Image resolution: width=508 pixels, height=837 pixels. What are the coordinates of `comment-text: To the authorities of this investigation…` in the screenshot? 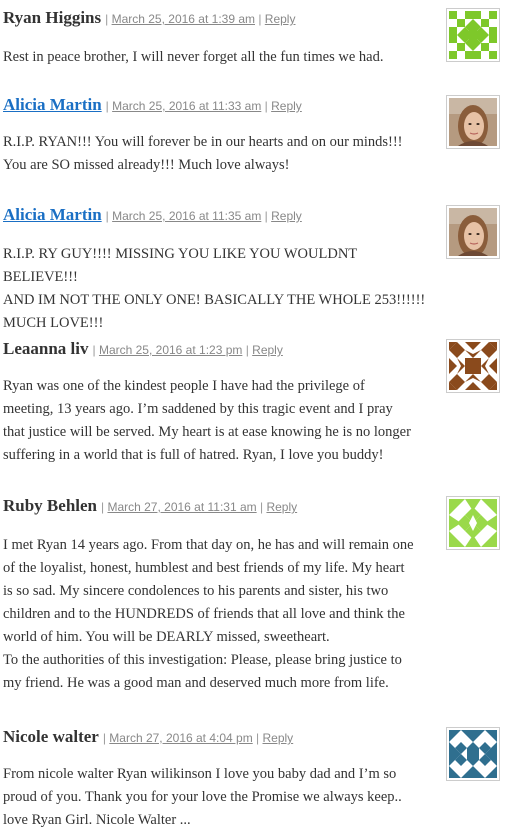 It's located at (202, 660).